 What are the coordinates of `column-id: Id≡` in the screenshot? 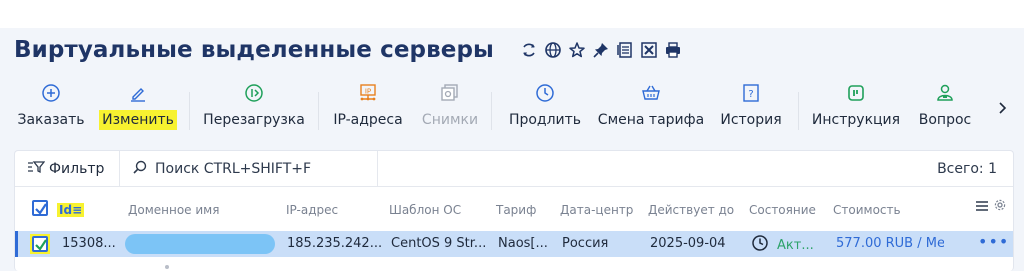 It's located at (71, 210).